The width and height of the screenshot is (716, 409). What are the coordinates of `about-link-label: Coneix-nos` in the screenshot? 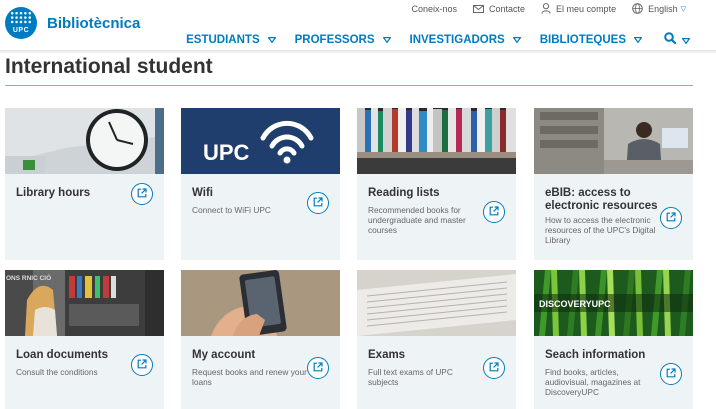 It's located at (434, 8).